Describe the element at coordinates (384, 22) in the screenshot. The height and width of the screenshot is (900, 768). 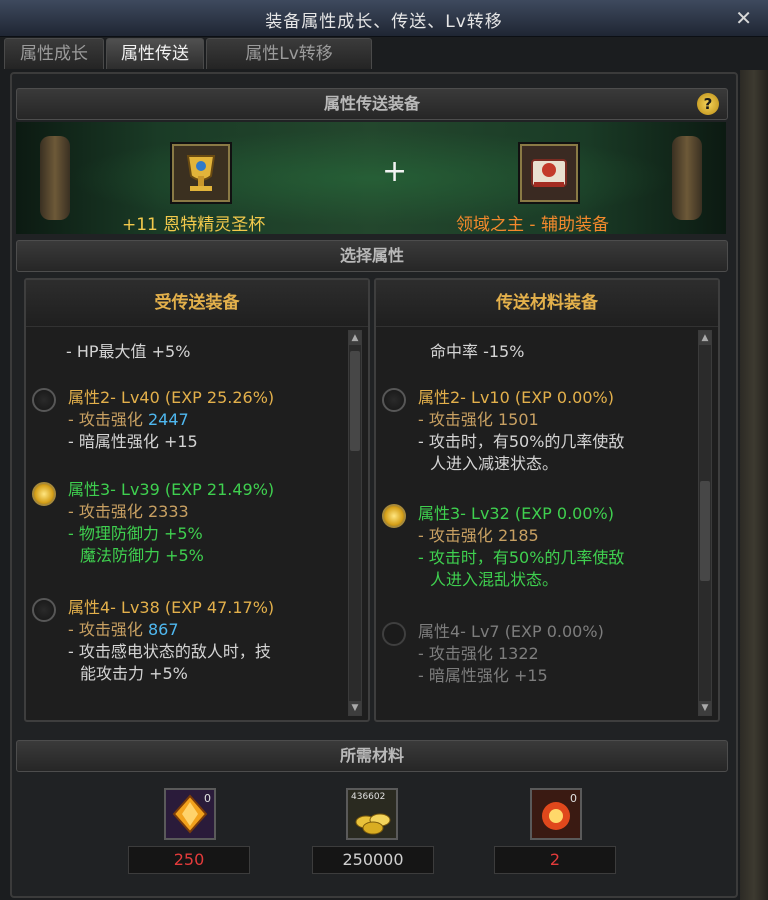
I see `window-title: 装备属性成长、传送、Lv转移` at that location.